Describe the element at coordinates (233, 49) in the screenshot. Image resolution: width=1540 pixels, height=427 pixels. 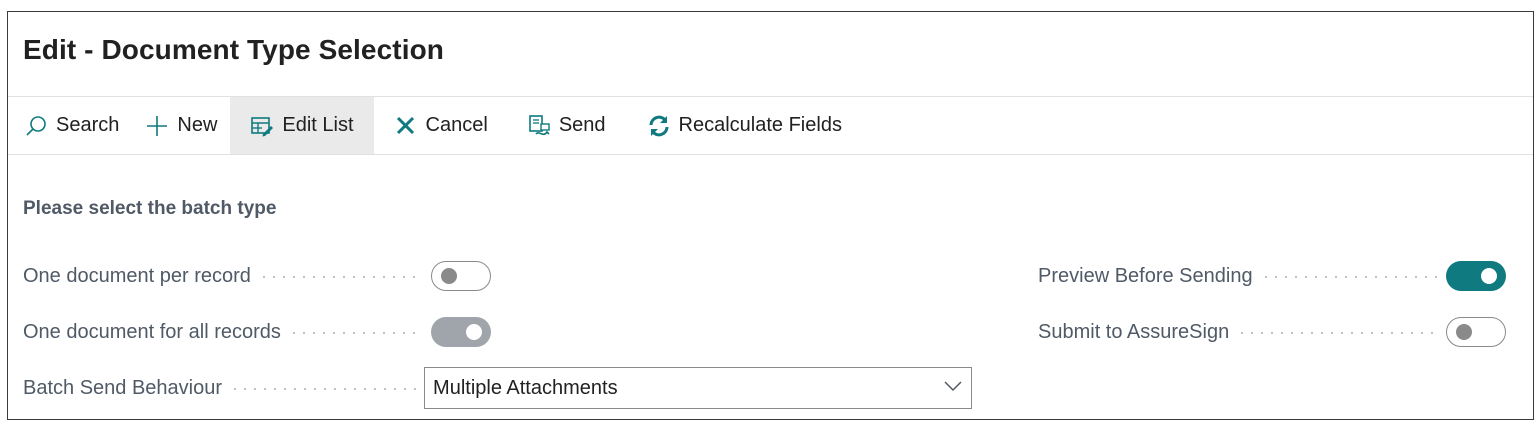
I see `page-title: Edit - Document Type Selection` at that location.